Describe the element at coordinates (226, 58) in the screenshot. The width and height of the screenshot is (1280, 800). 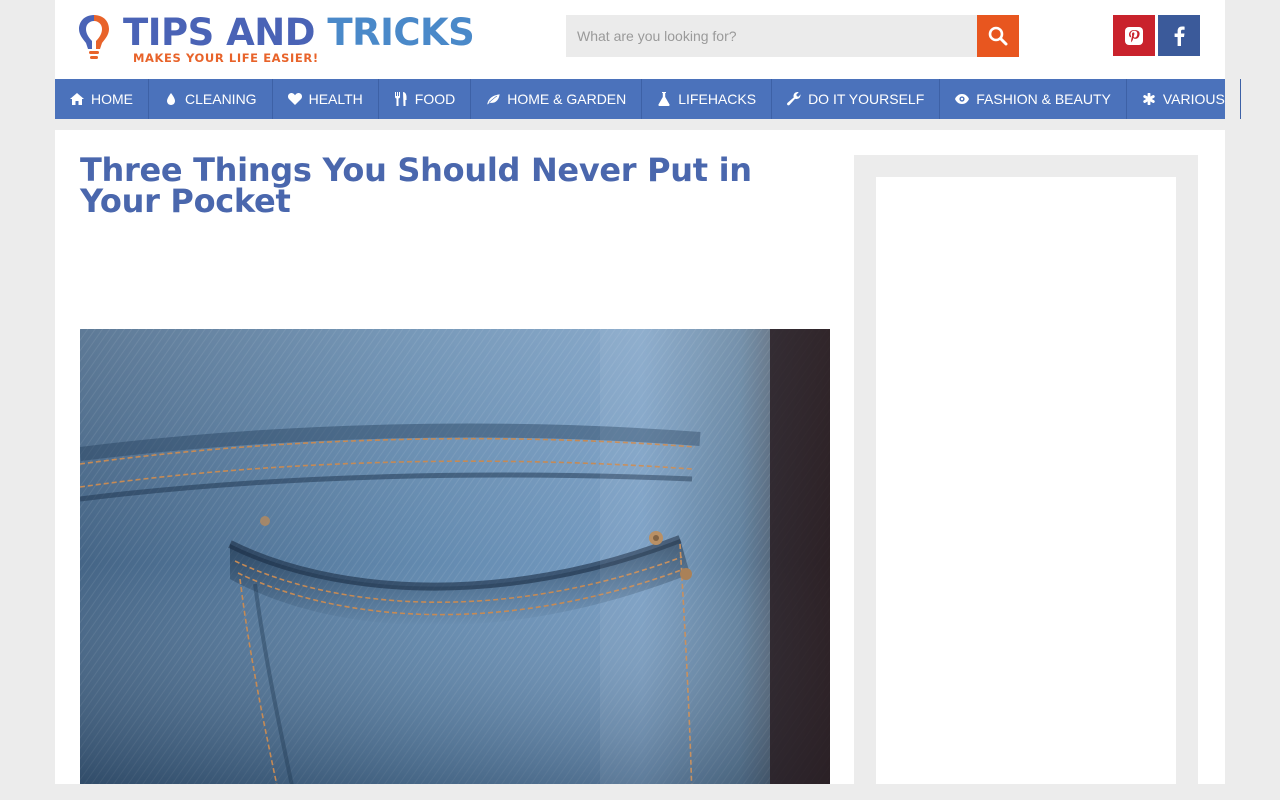
I see `logo-tagline: MAKES YOUR LIFE EASIER!` at that location.